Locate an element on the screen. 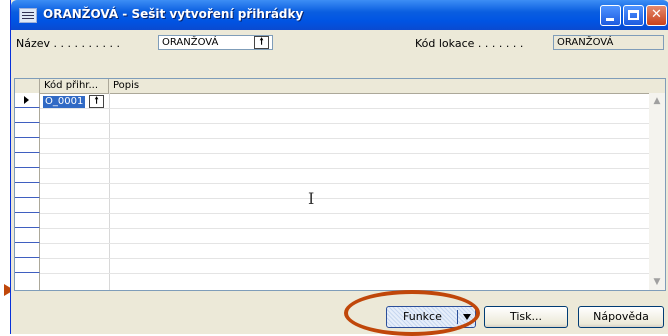 The image size is (668, 336). text-cursor-icon: I is located at coordinates (311, 198).